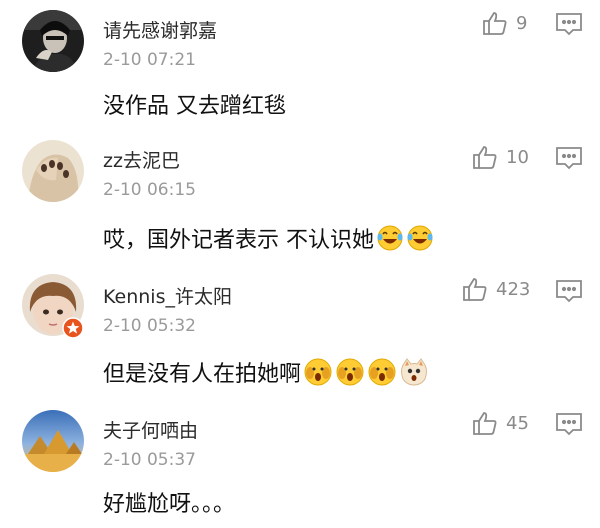  What do you see at coordinates (73, 328) in the screenshot?
I see `star-badge-icon` at bounding box center [73, 328].